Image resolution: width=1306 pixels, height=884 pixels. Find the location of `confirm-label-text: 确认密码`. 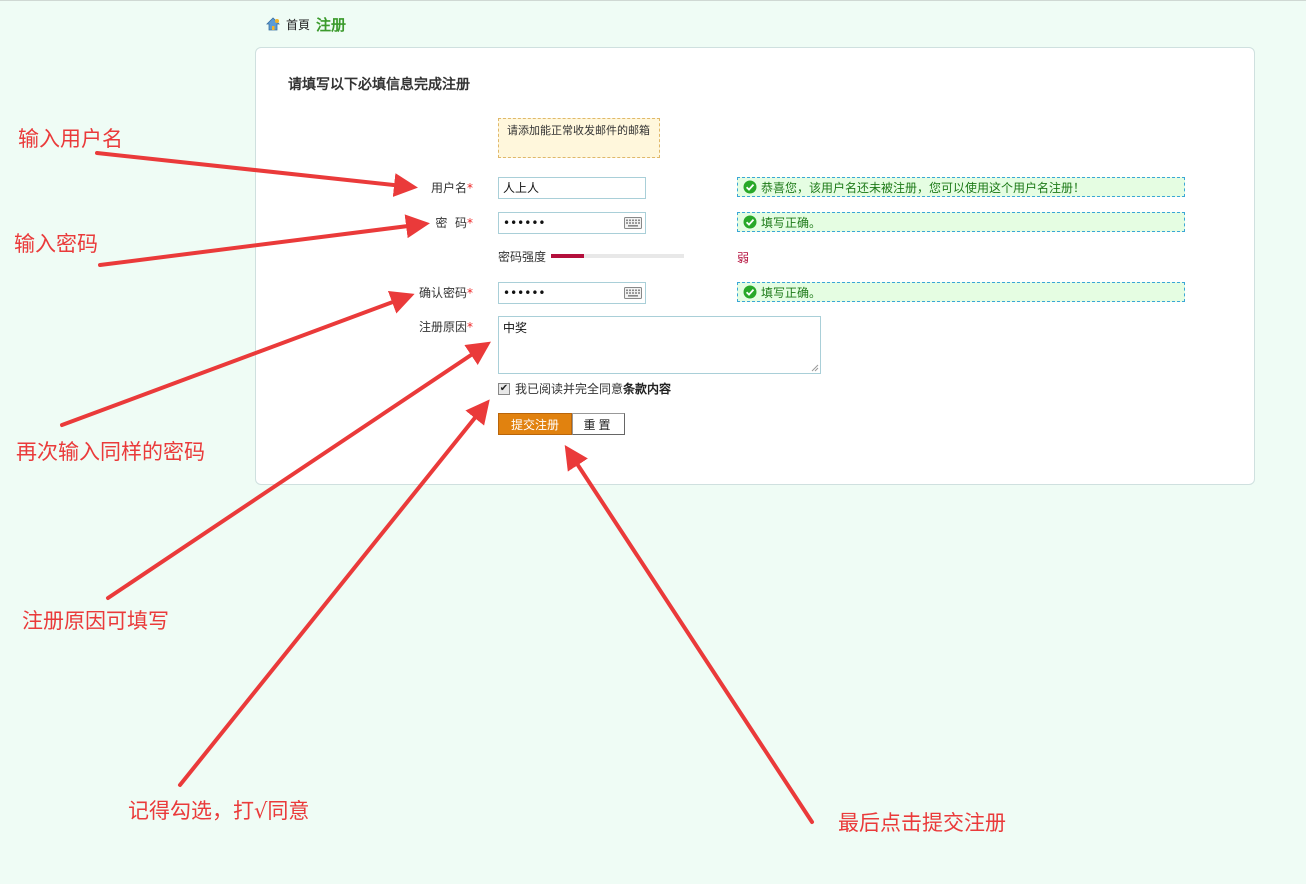

confirm-label-text: 确认密码 is located at coordinates (442, 293).